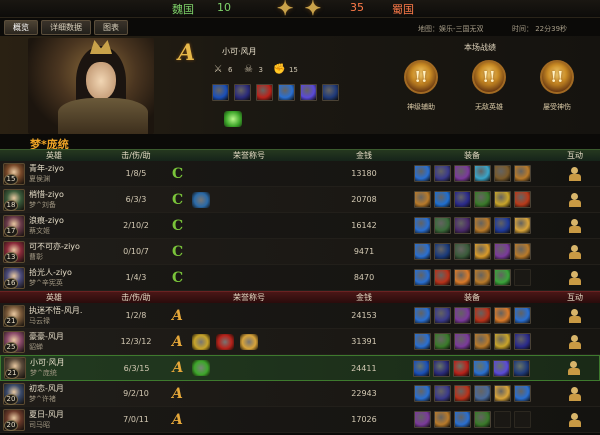 The image size is (600, 435). Describe the element at coordinates (300, 394) in the screenshot. I see `player-row: 20 初恋-风月 梦^许褚 9/2/10 A 22943` at that location.